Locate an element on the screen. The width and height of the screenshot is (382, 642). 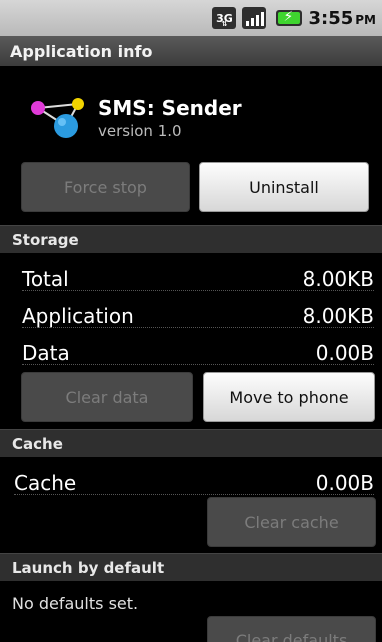
storage-label: Total is located at coordinates (45, 279).